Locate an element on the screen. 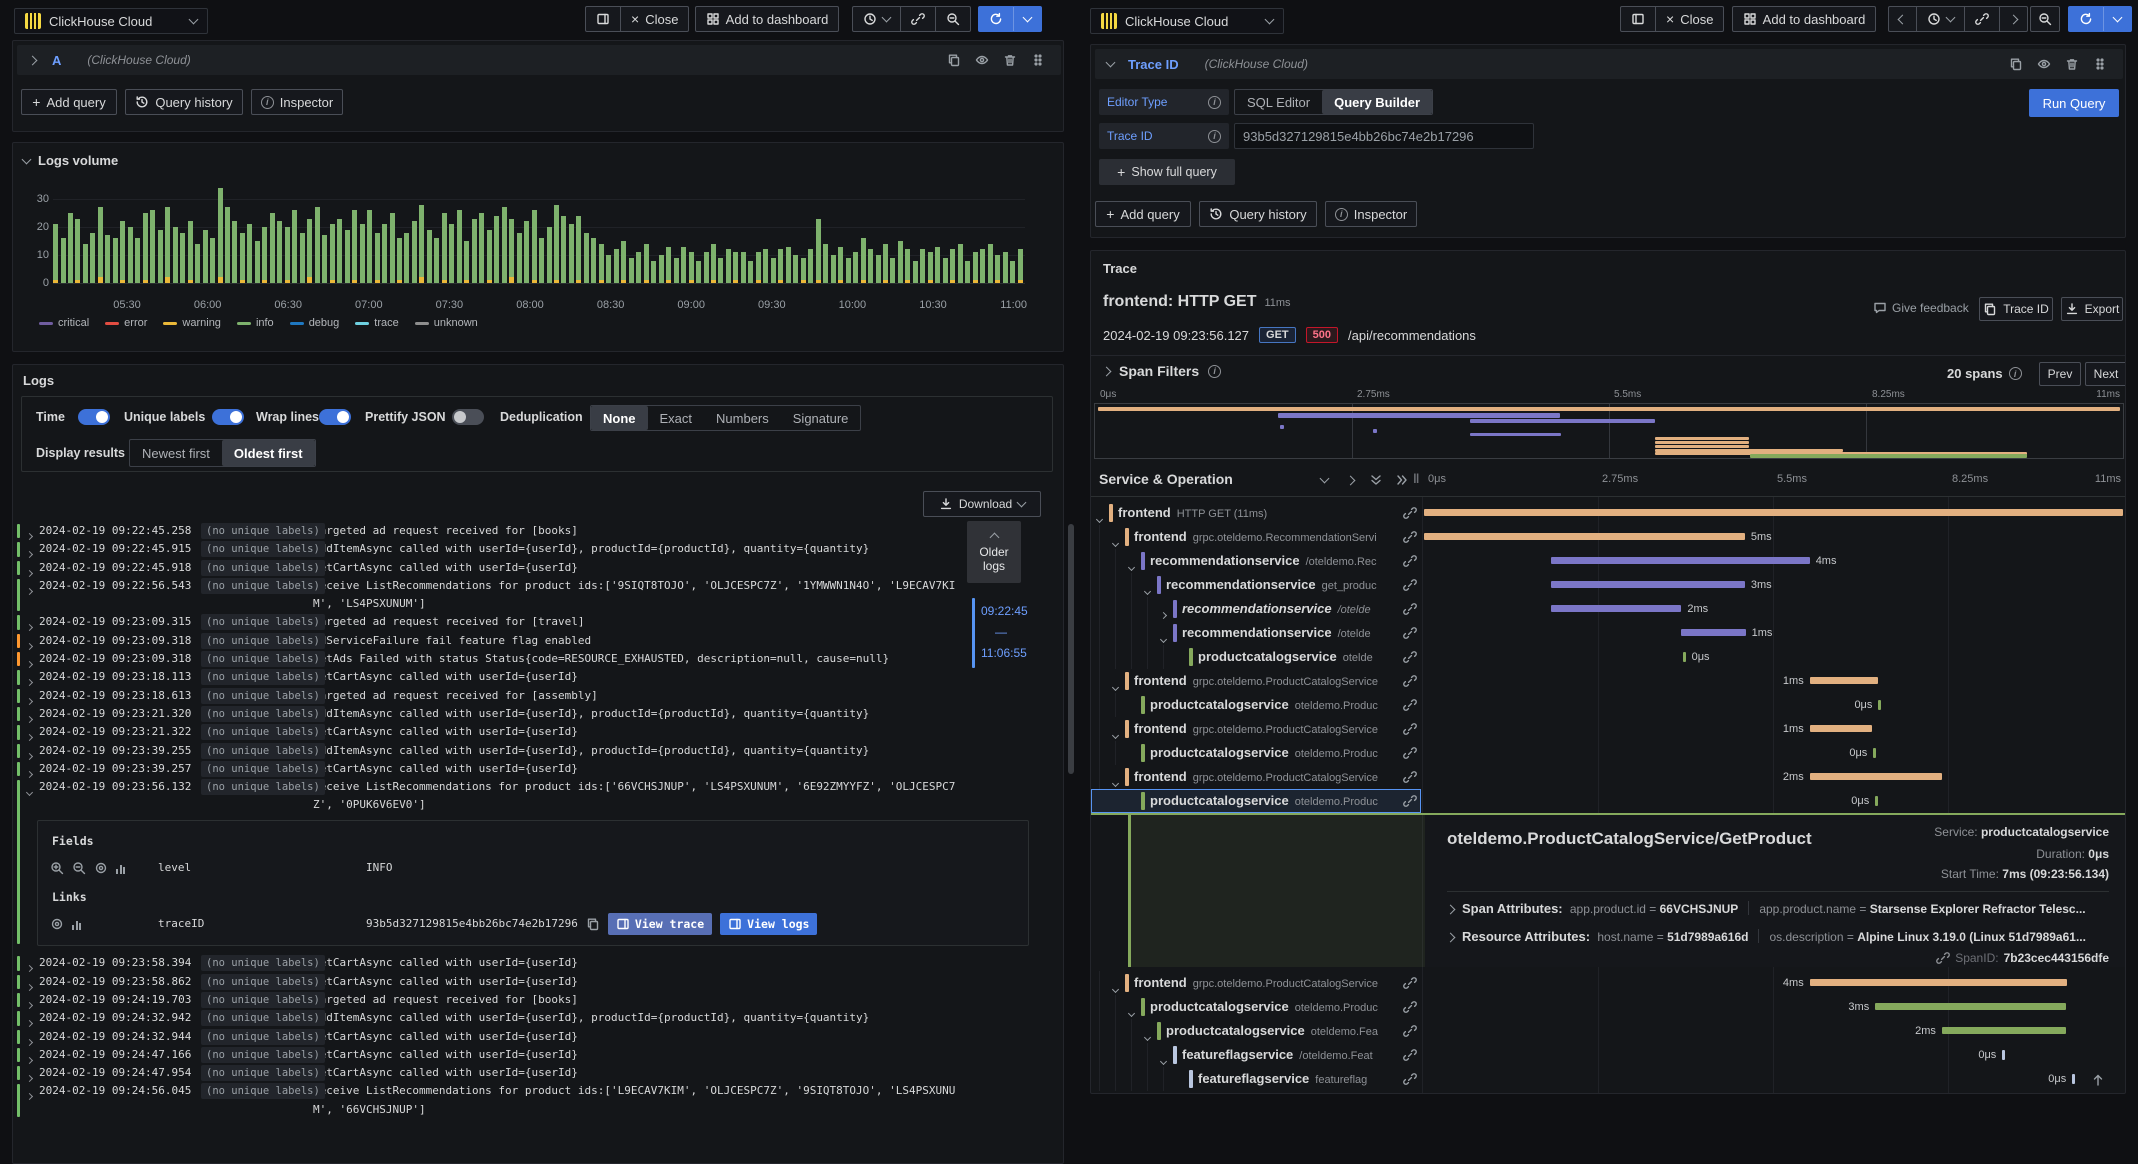  column-resize-handle: ‖ is located at coordinates (1416, 478).